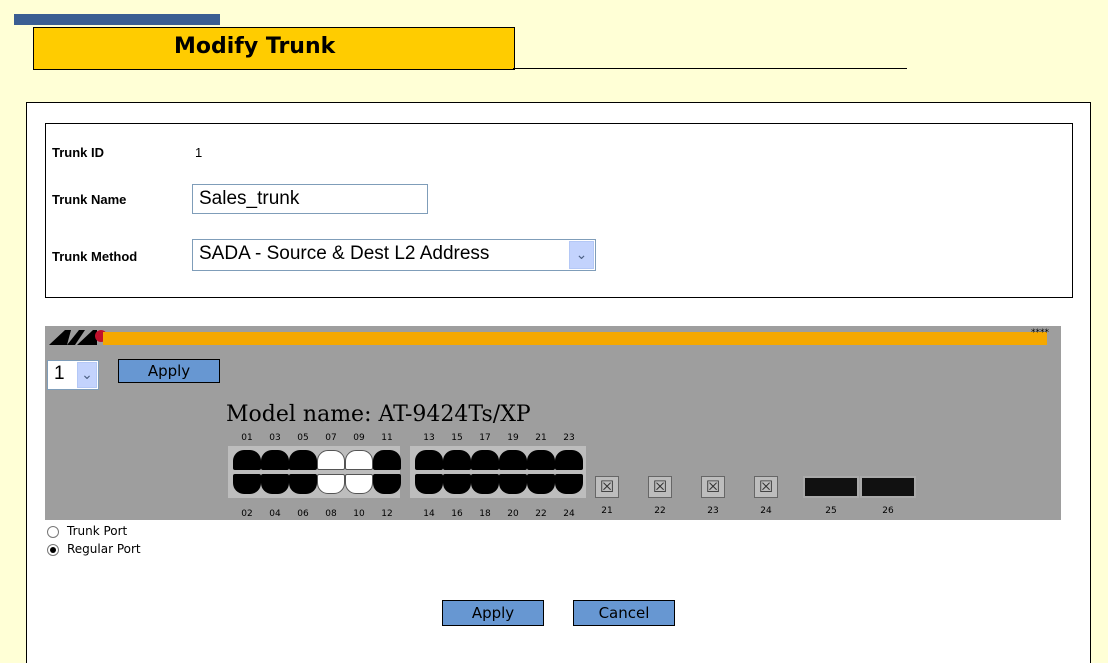  I want to click on port-number: 01, so click(247, 438).